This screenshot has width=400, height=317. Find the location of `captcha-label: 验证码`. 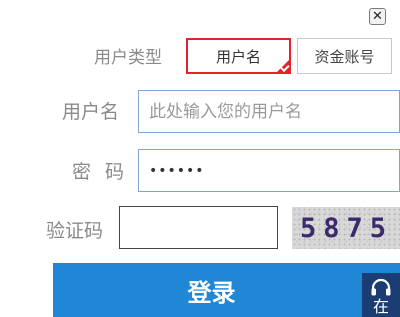

captcha-label: 验证码 is located at coordinates (75, 231).